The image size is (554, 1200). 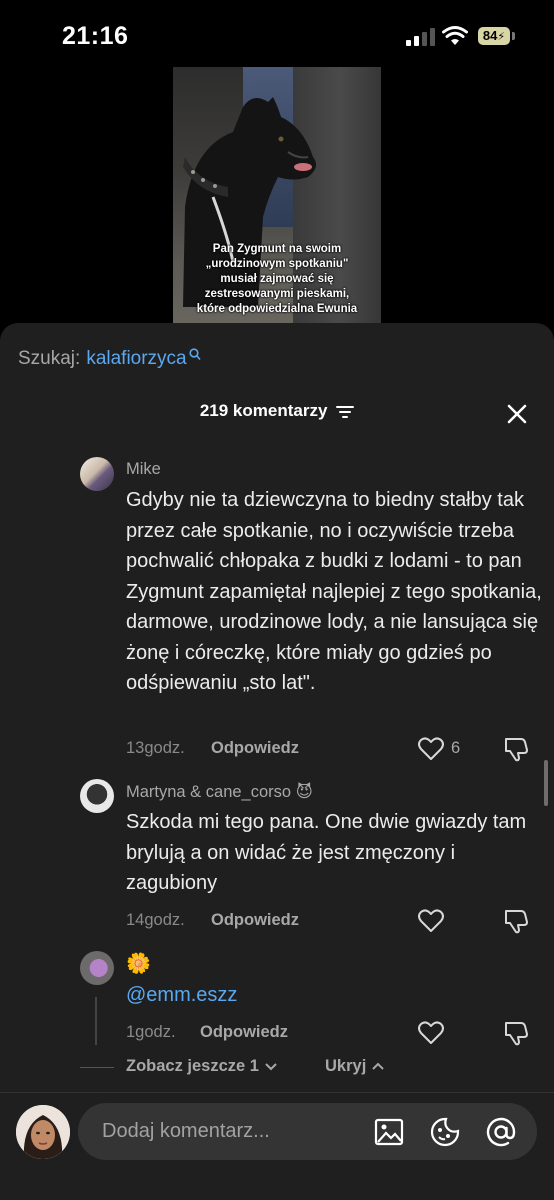 What do you see at coordinates (143, 469) in the screenshot?
I see `comment-username: Mike` at bounding box center [143, 469].